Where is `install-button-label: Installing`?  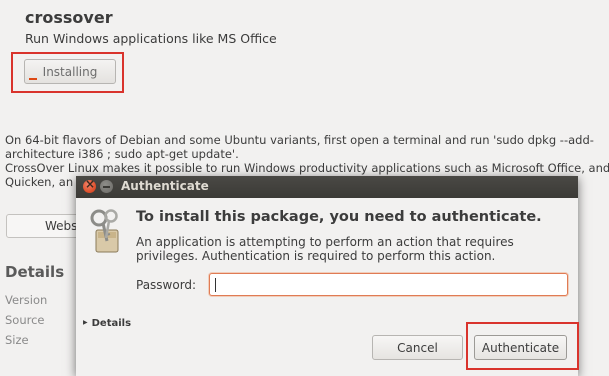 install-button-label: Installing is located at coordinates (70, 71).